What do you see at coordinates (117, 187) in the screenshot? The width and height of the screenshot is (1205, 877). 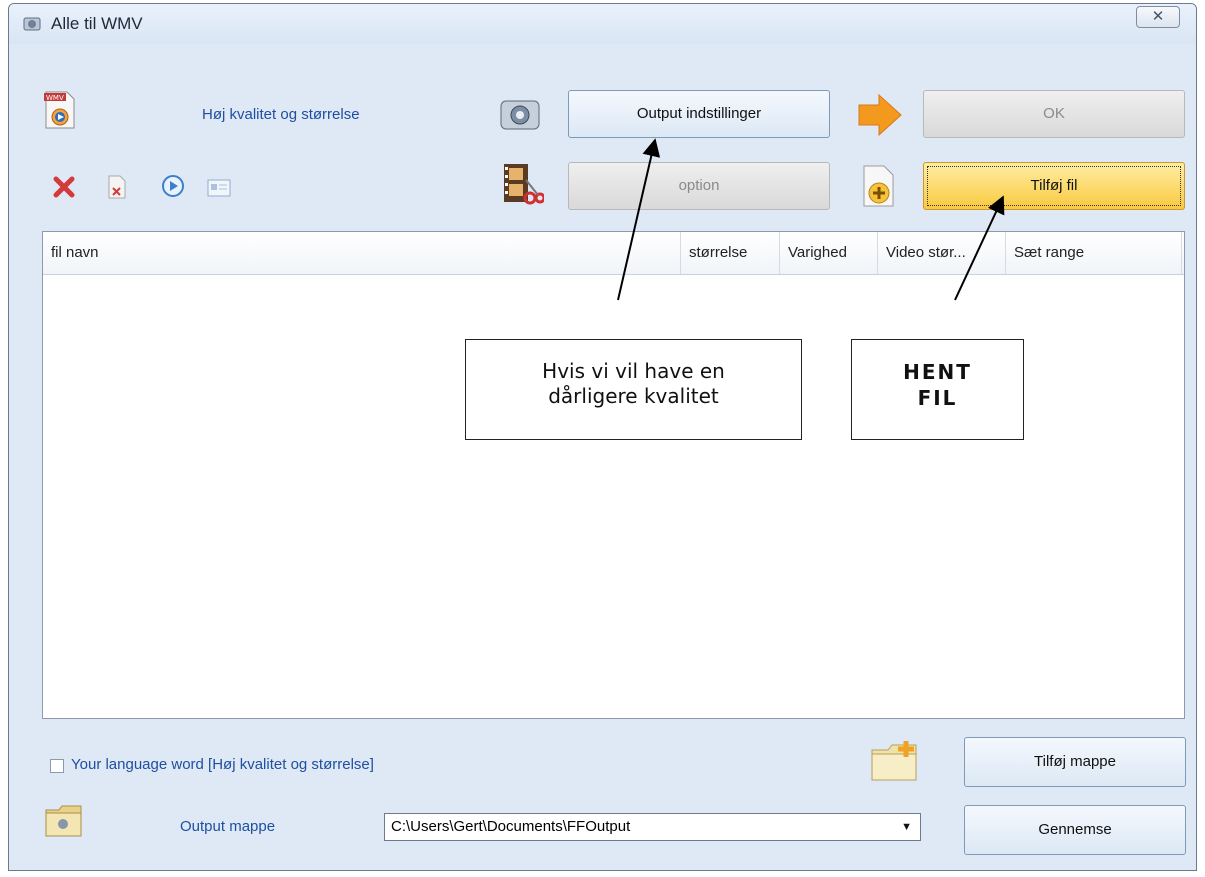 I see `clear-icon` at bounding box center [117, 187].